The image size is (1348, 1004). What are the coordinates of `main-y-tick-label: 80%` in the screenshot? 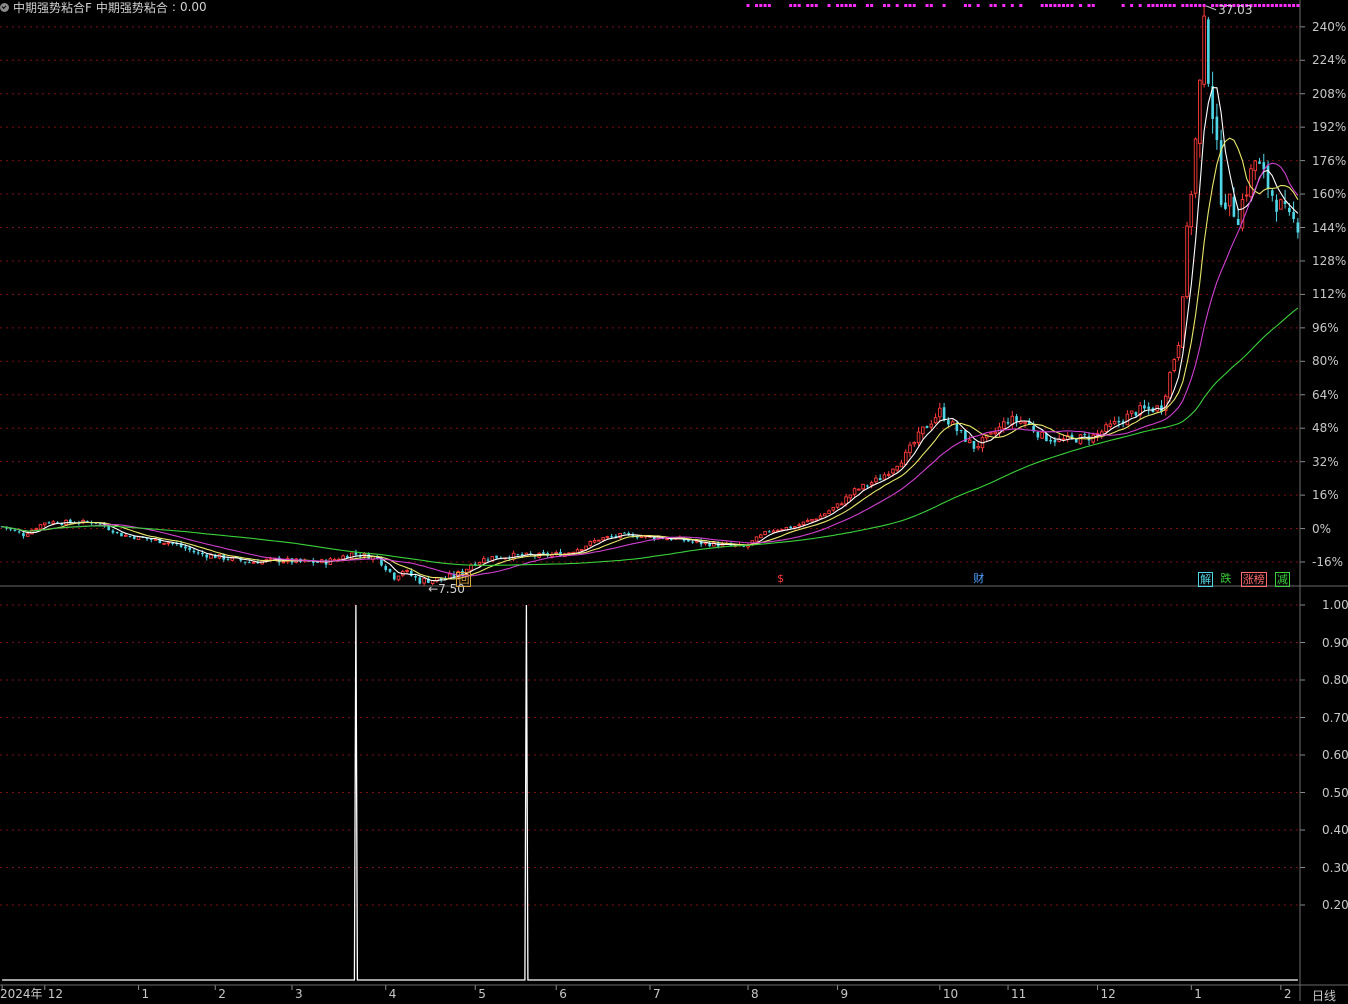 It's located at (1325, 361).